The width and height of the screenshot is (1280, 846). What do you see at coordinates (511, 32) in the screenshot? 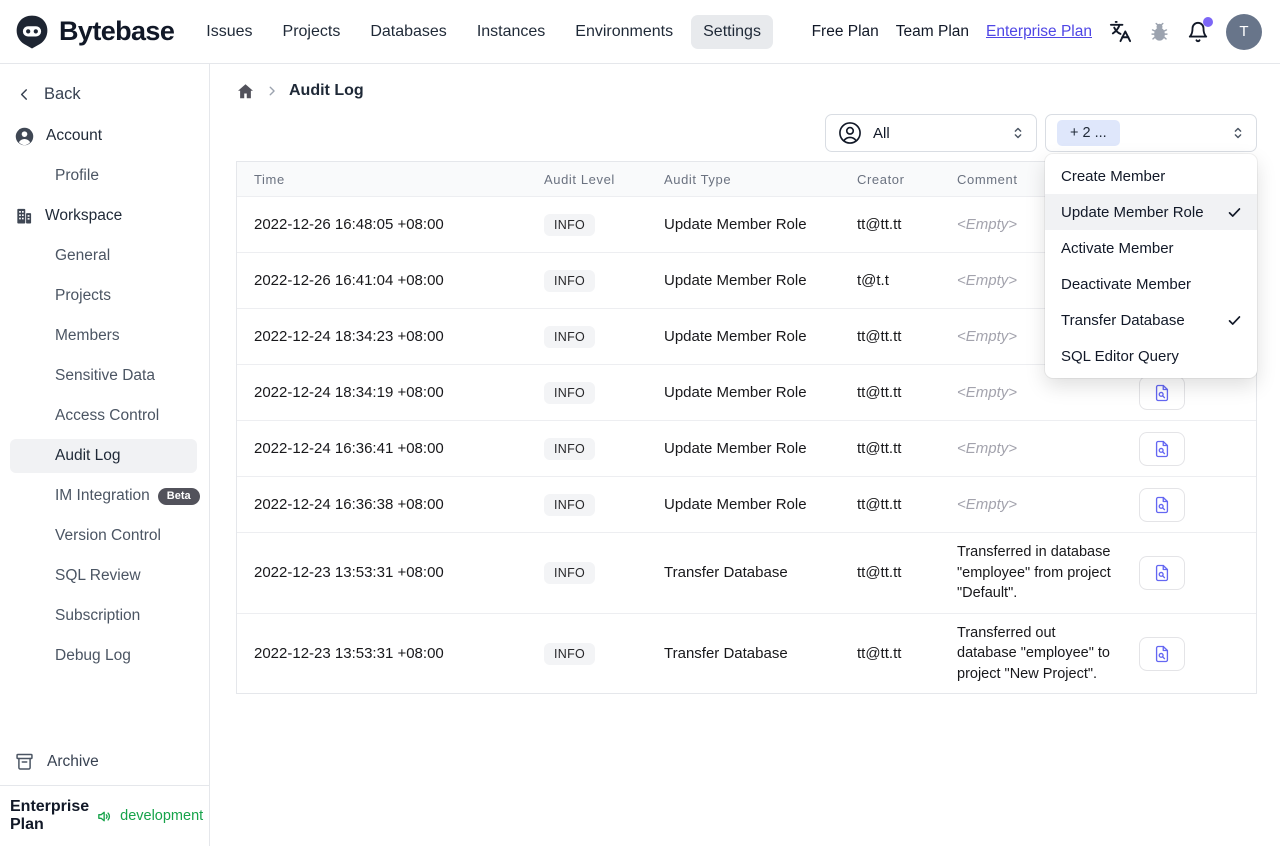
I see `nav-item-instances: Instances` at bounding box center [511, 32].